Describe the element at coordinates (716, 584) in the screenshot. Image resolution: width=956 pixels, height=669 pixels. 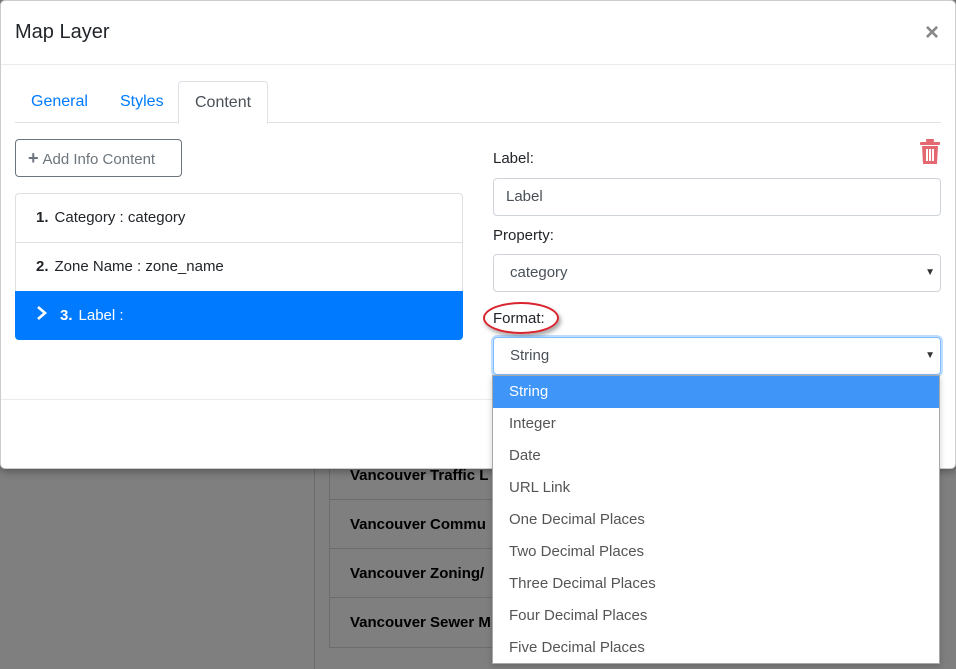
I see `format-option: Three Decimal Places` at that location.